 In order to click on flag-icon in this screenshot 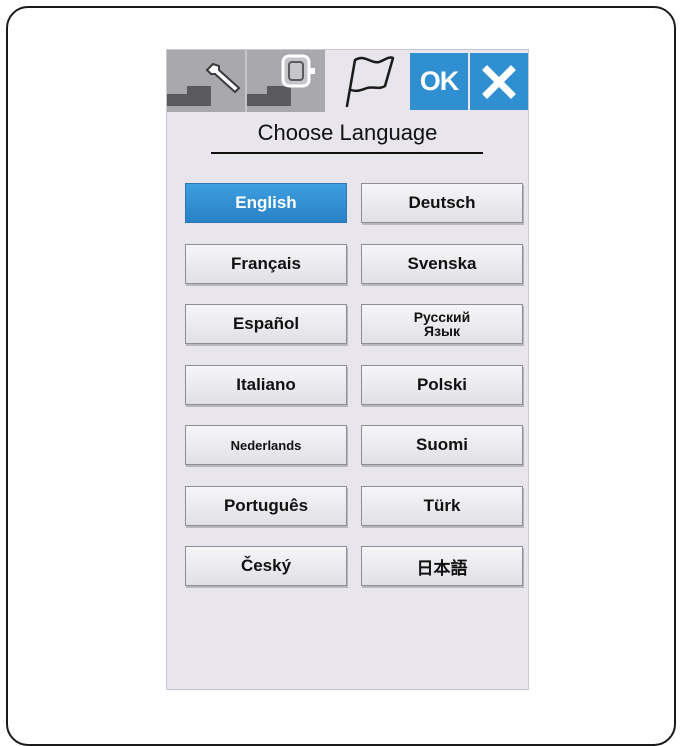, I will do `click(370, 82)`.